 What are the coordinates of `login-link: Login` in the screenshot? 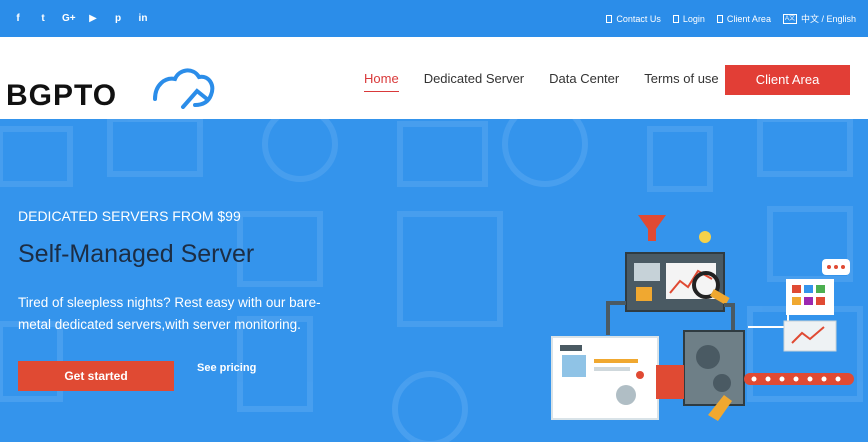 It's located at (688, 19).